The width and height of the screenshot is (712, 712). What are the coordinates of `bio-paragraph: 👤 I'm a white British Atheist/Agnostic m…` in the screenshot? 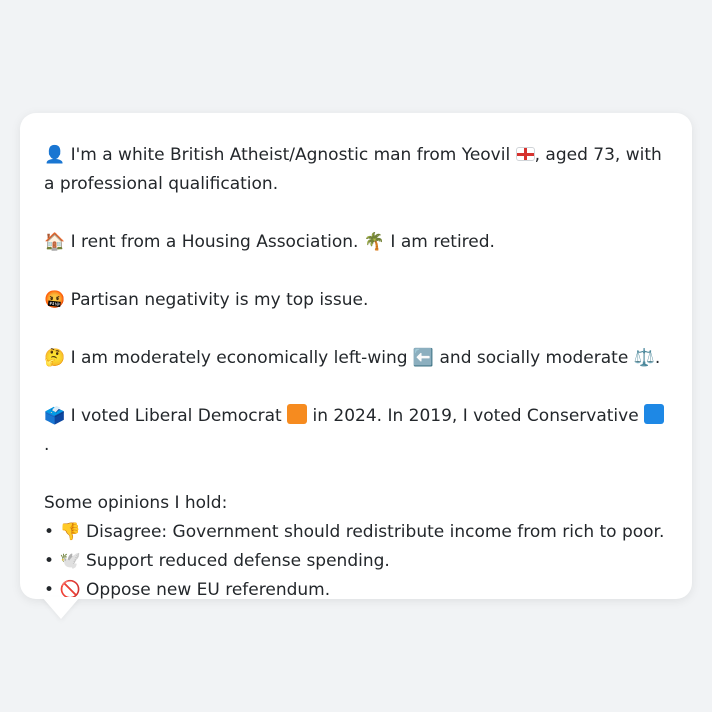 It's located at (356, 170).